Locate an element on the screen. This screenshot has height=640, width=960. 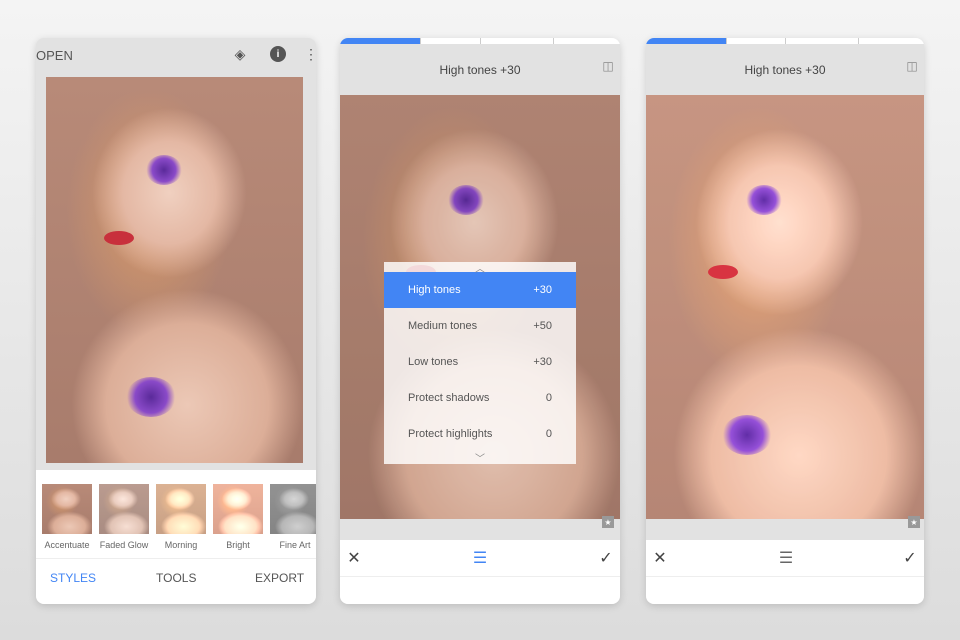
label: High tones is located at coordinates (434, 290).